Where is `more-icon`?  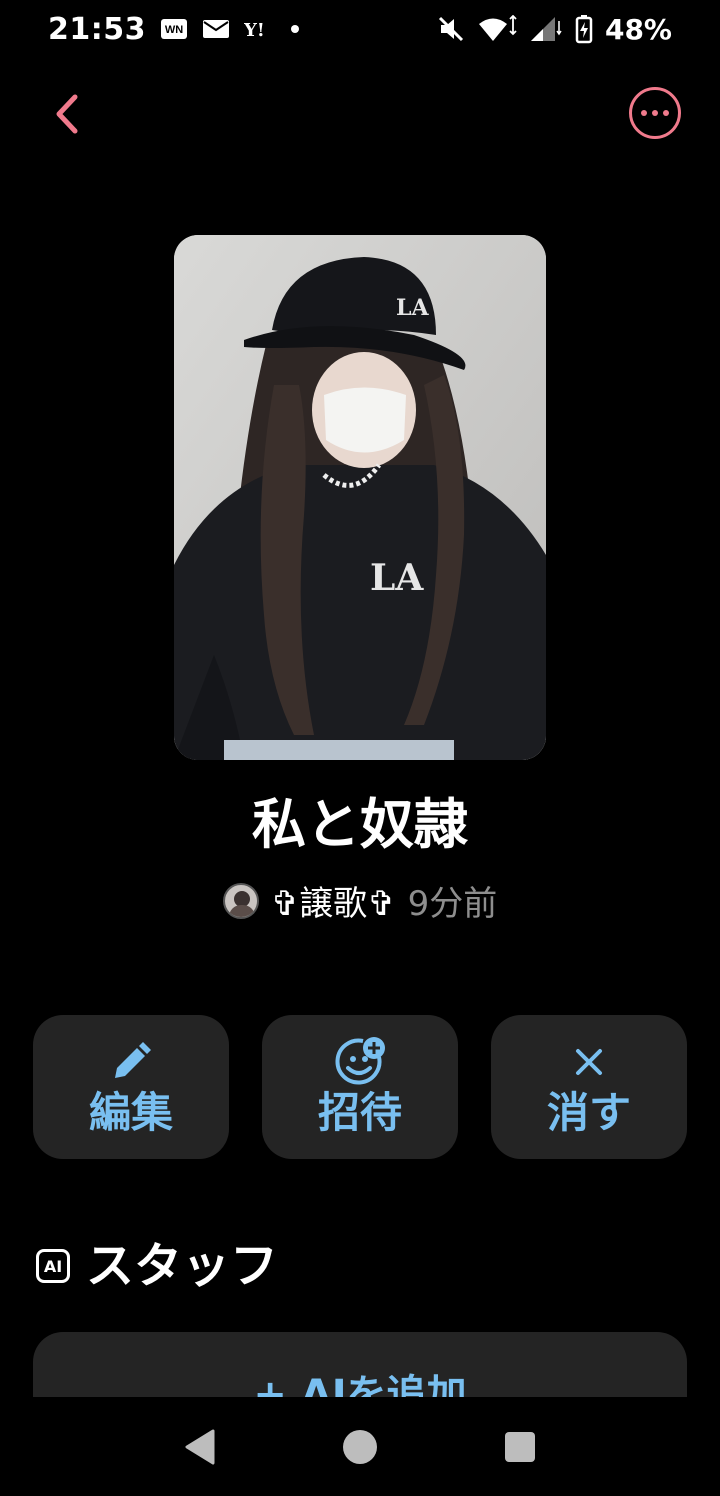
more-icon is located at coordinates (644, 113).